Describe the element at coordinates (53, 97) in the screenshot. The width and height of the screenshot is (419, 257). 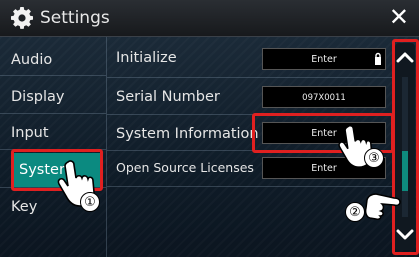
I see `sidebar-item-display: Display` at that location.